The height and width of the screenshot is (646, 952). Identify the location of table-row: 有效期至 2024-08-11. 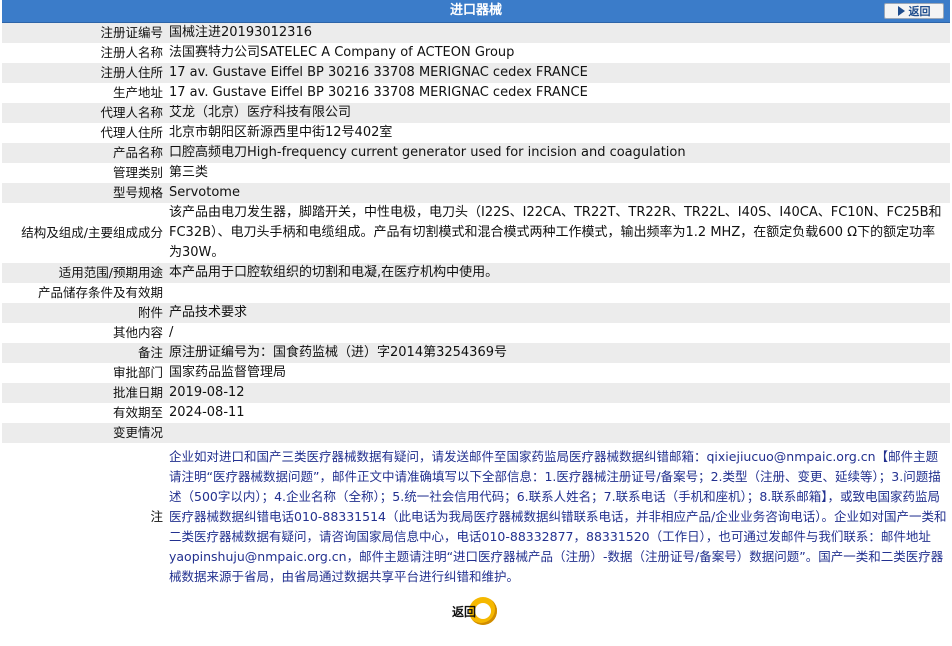
(476, 413).